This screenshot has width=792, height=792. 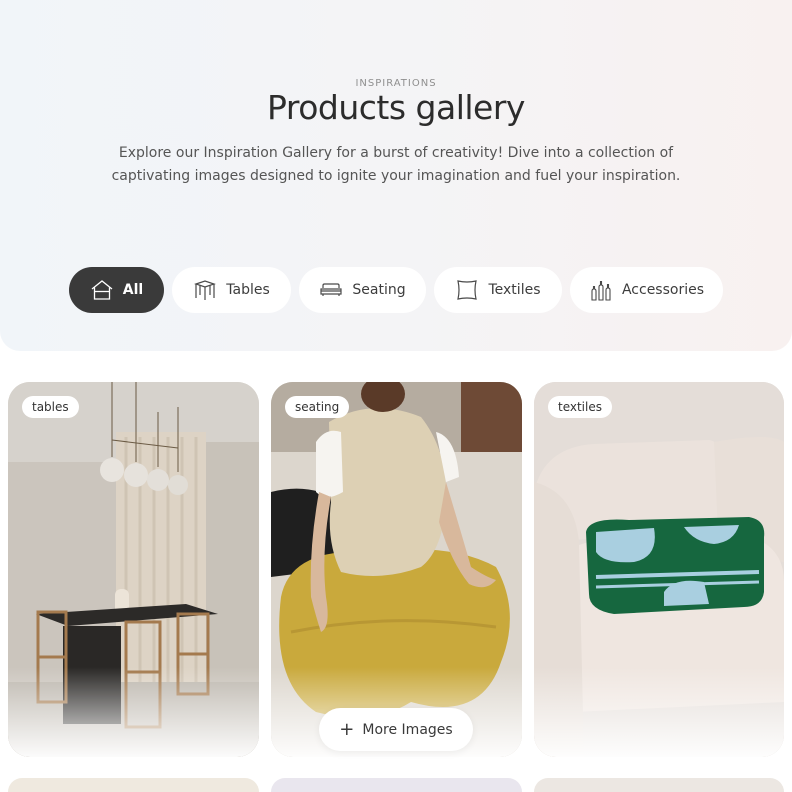 I want to click on filter-chip-accessories: Accessories, so click(x=646, y=290).